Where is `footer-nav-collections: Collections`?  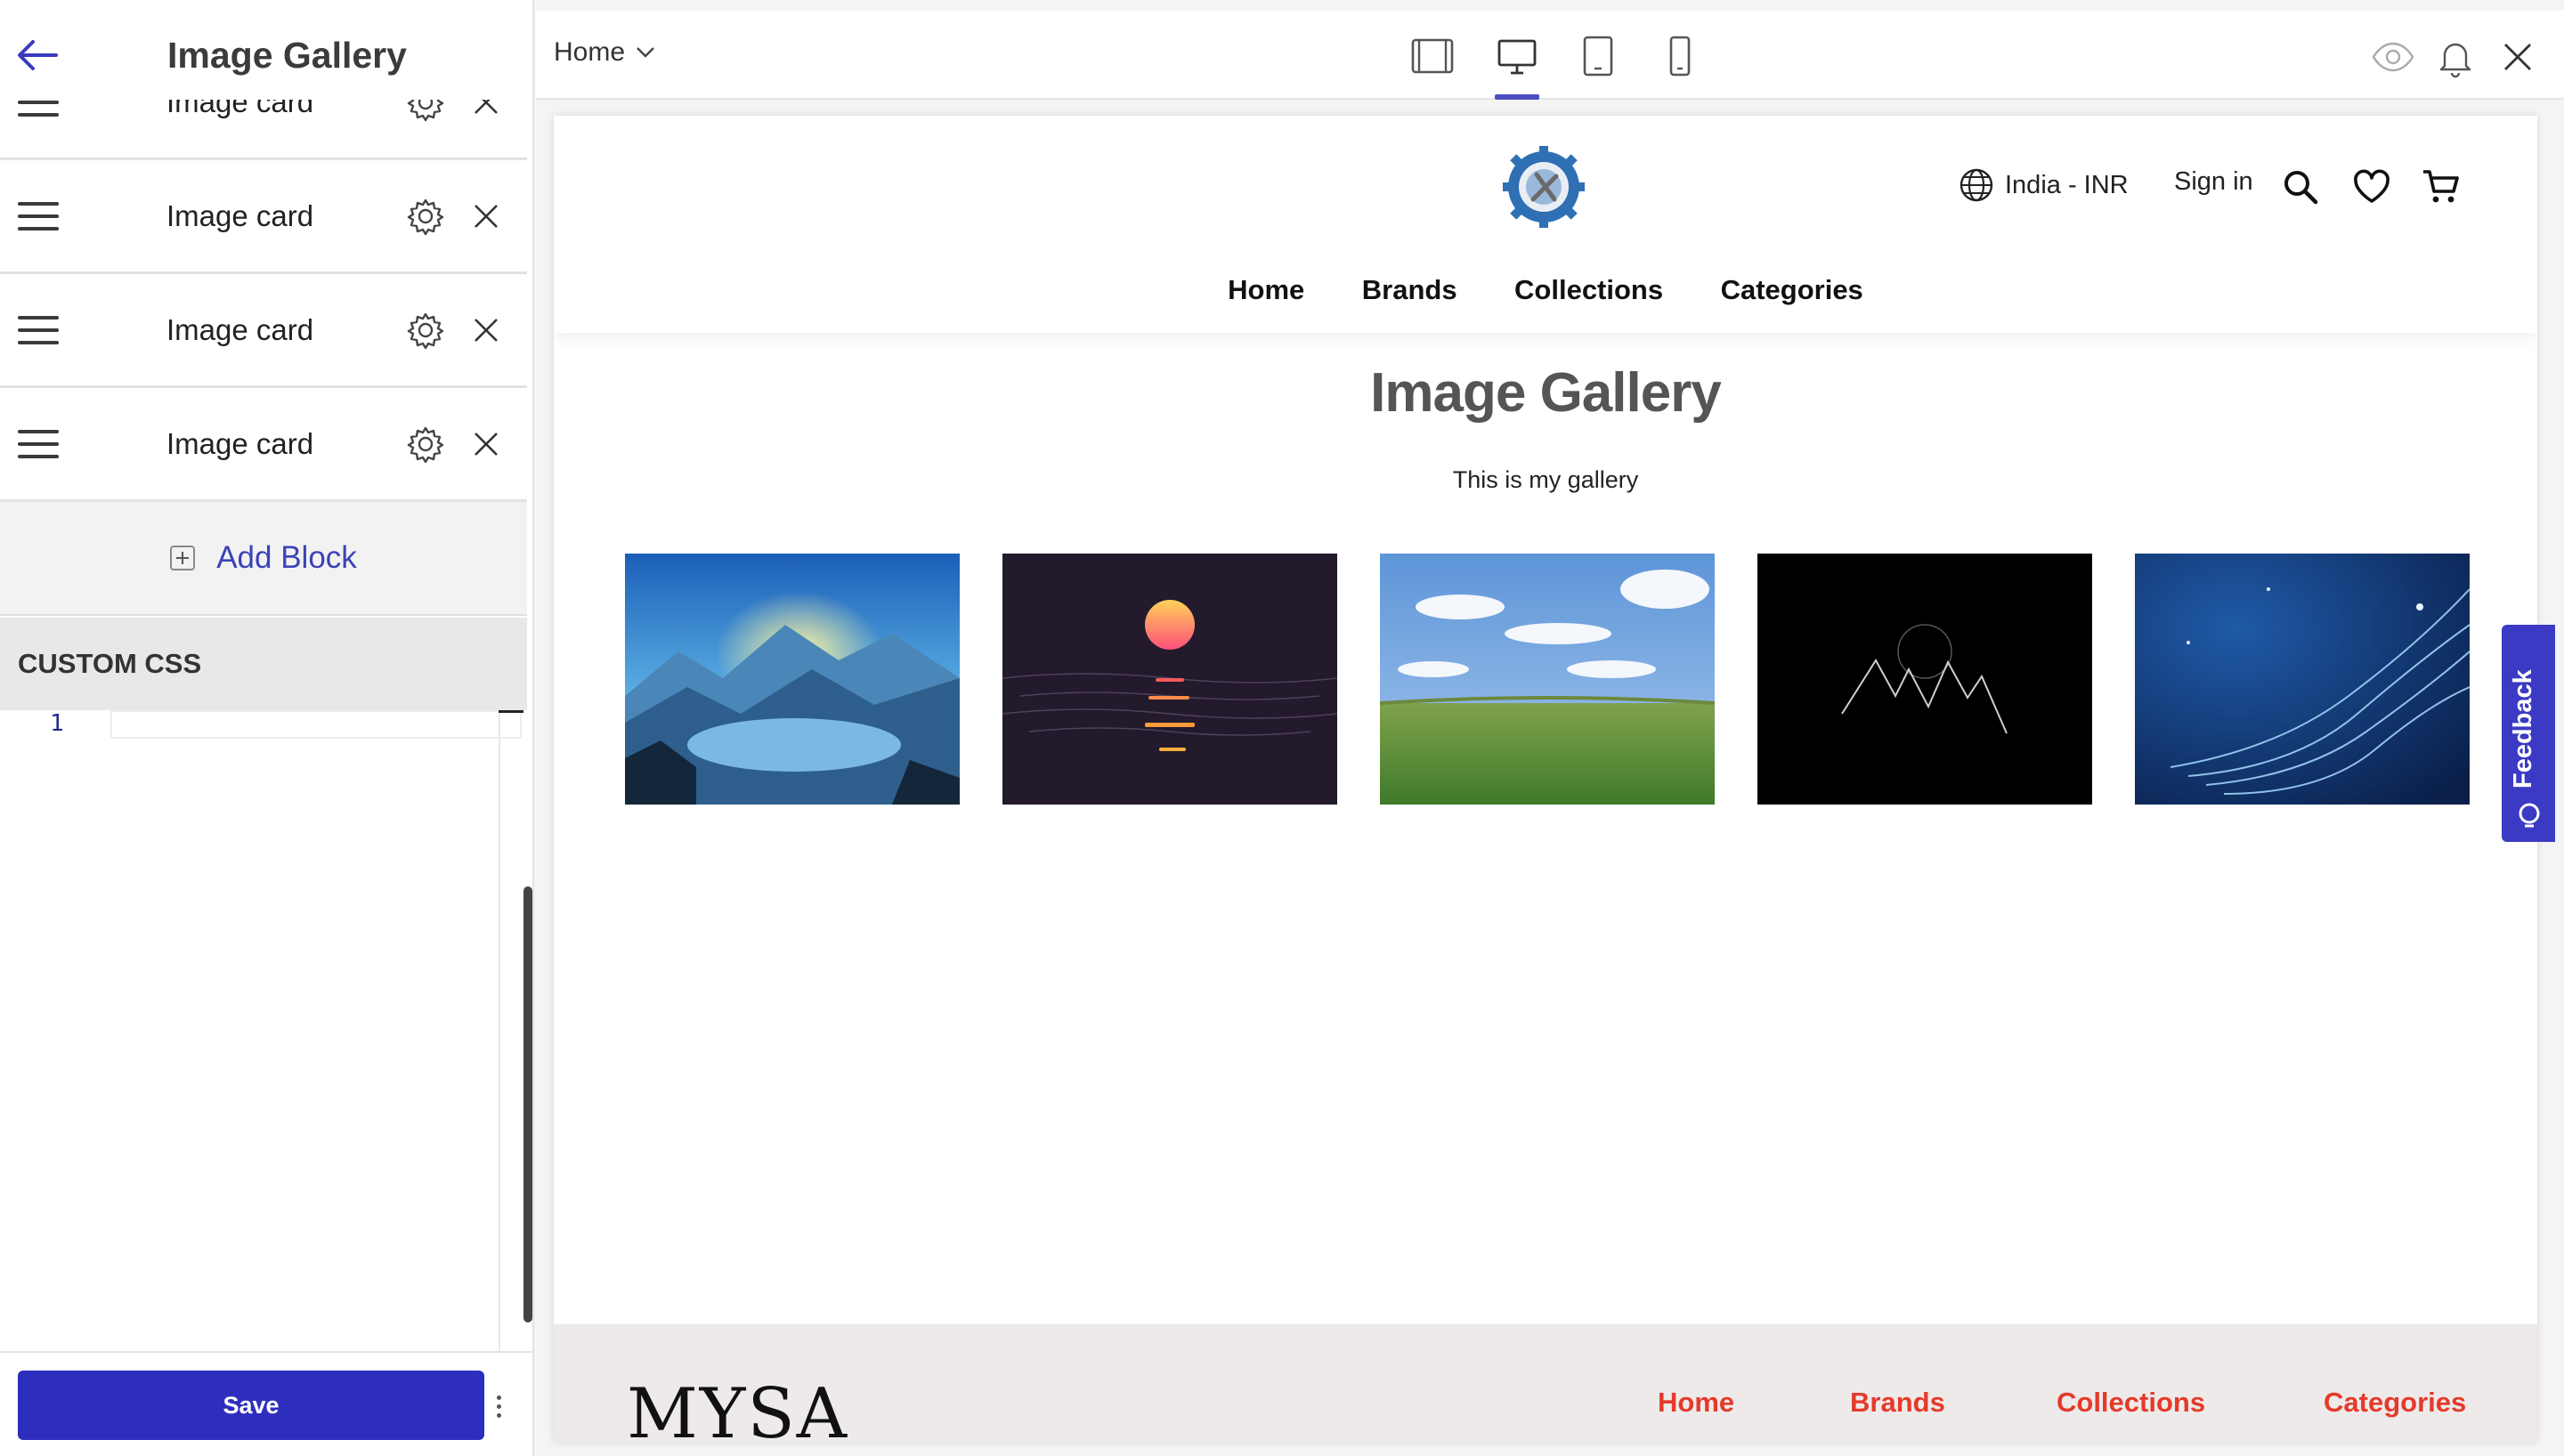 footer-nav-collections: Collections is located at coordinates (2131, 1403).